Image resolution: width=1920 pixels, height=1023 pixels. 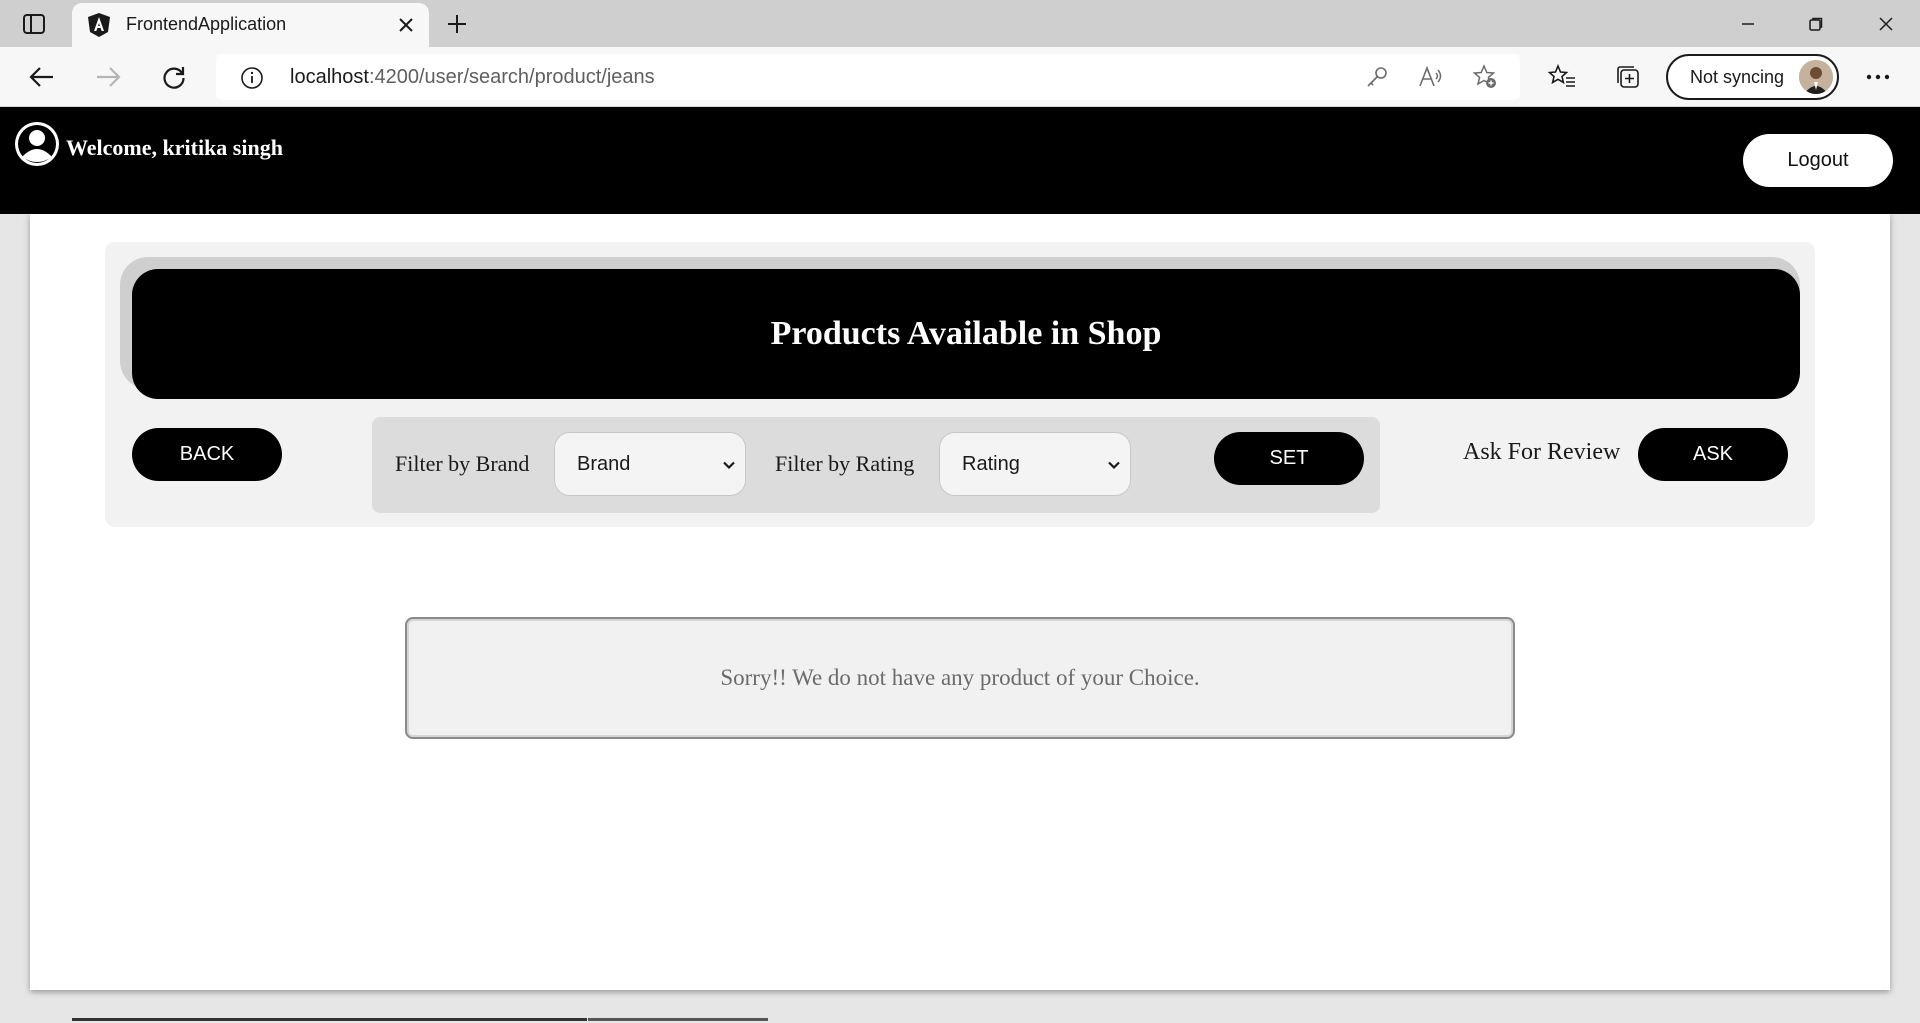 What do you see at coordinates (207, 454) in the screenshot?
I see `back-button: BACK` at bounding box center [207, 454].